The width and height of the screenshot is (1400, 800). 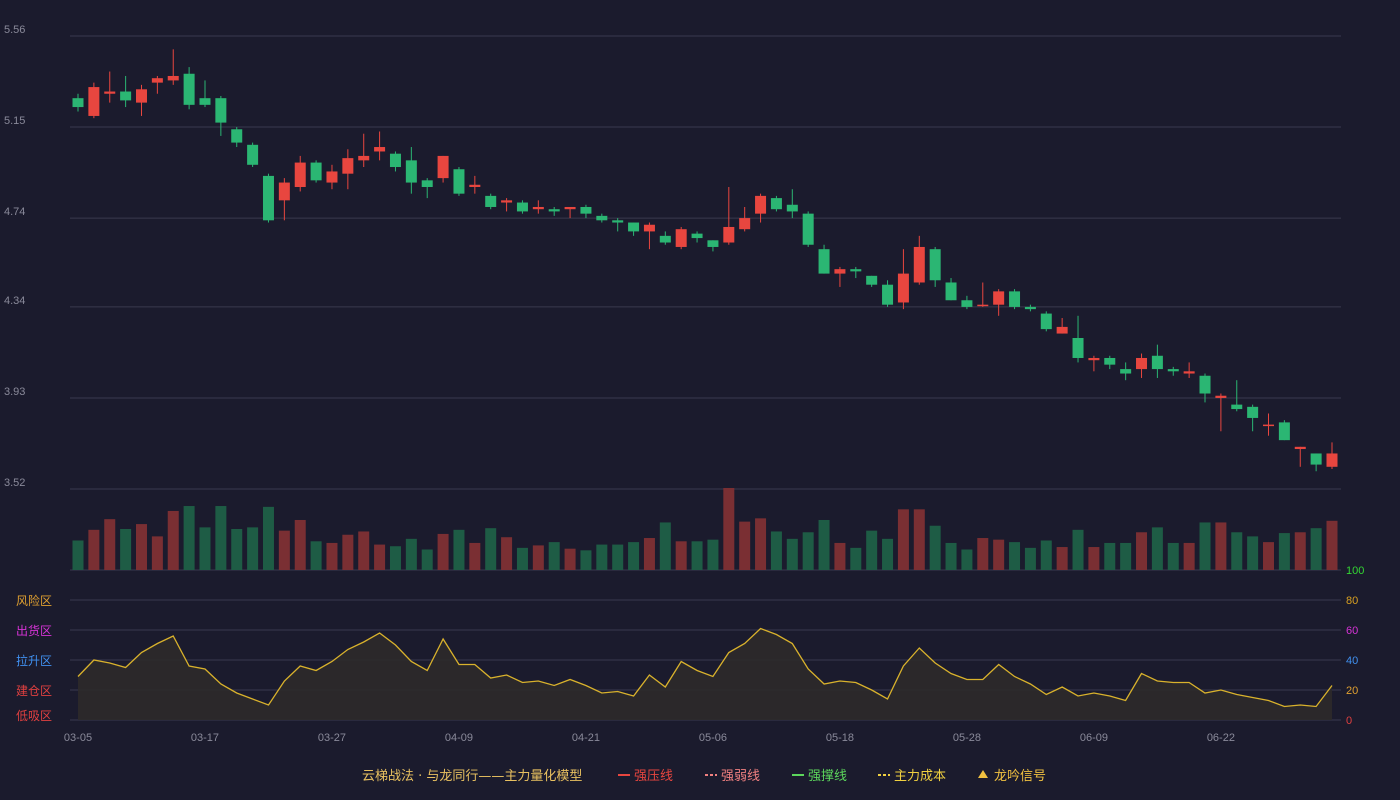 I want to click on indicator-tick-label: 20, so click(x=1352, y=691).